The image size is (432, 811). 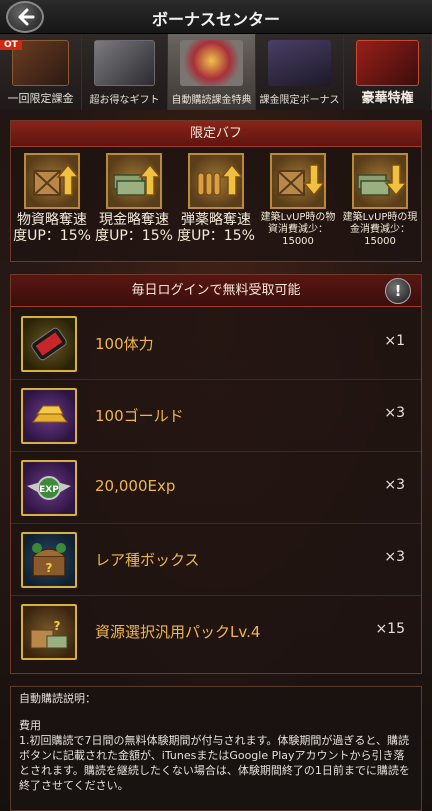 What do you see at coordinates (211, 63) in the screenshot?
I see `tab-subscription-art` at bounding box center [211, 63].